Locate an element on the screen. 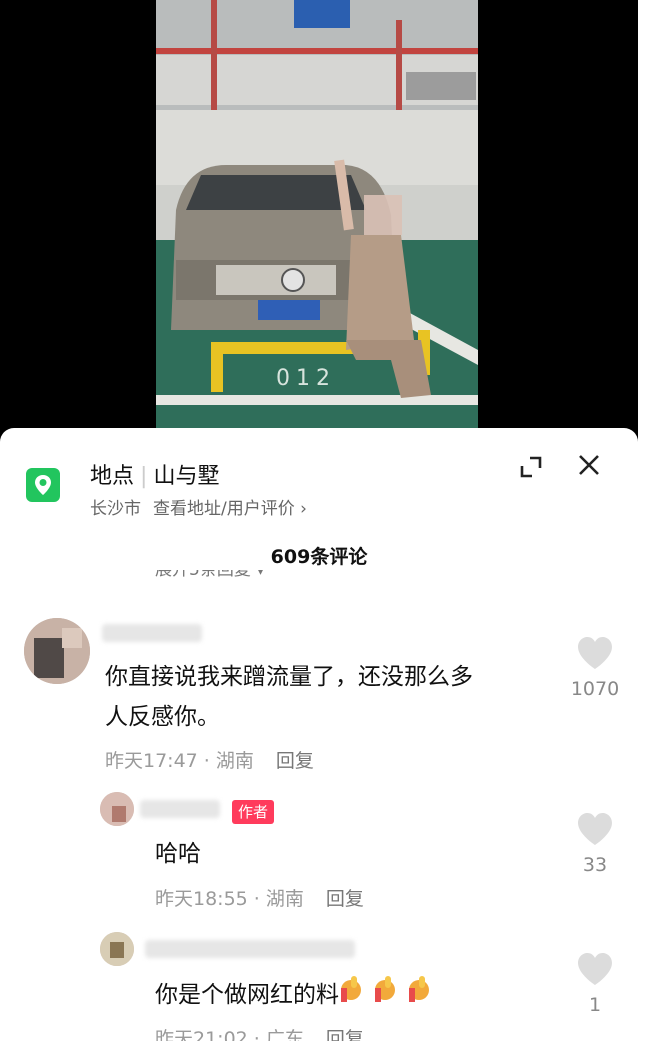 The height and width of the screenshot is (1041, 650). comment-time: 昨天21:02 is located at coordinates (201, 1034).